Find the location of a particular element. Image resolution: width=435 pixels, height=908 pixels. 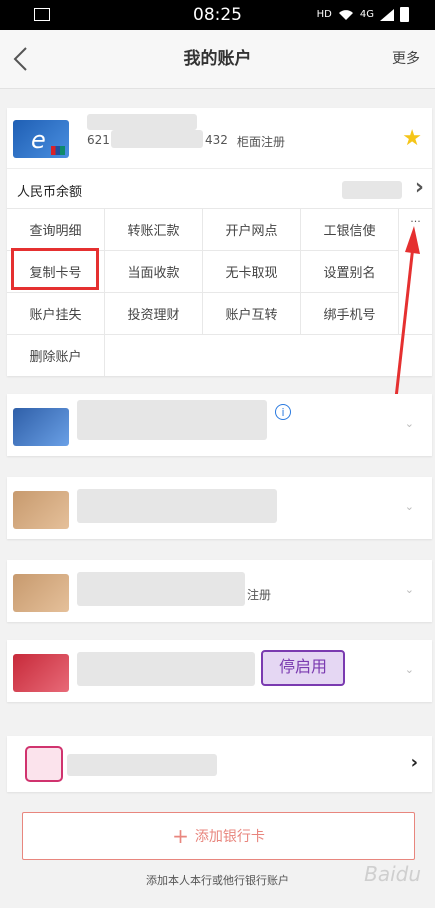

action-delete-account: 删除账户 is located at coordinates (56, 355).